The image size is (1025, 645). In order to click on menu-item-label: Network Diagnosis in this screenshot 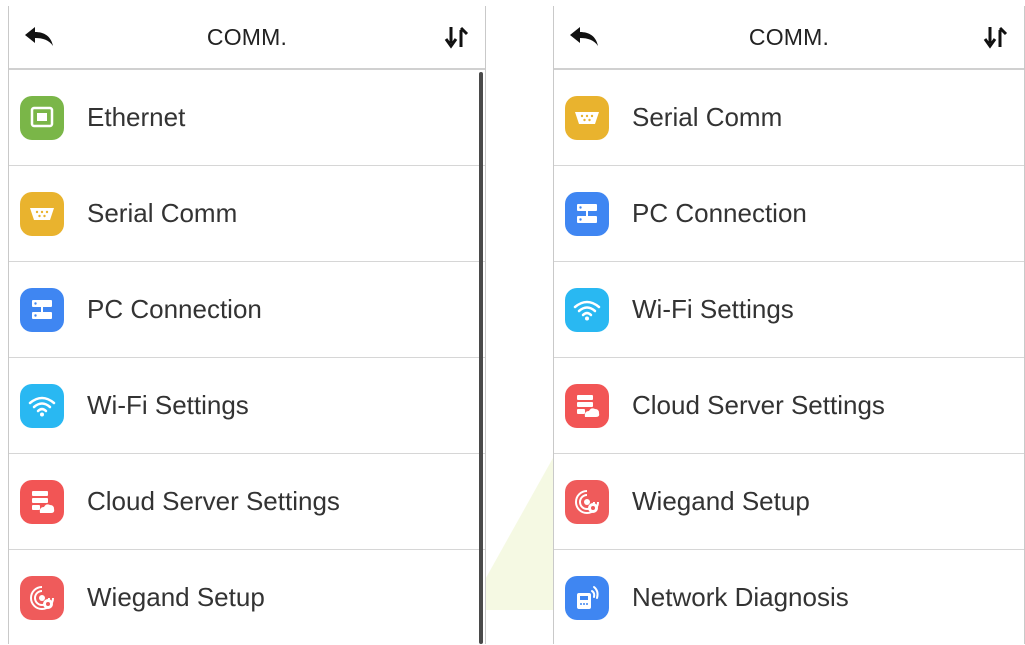, I will do `click(740, 597)`.